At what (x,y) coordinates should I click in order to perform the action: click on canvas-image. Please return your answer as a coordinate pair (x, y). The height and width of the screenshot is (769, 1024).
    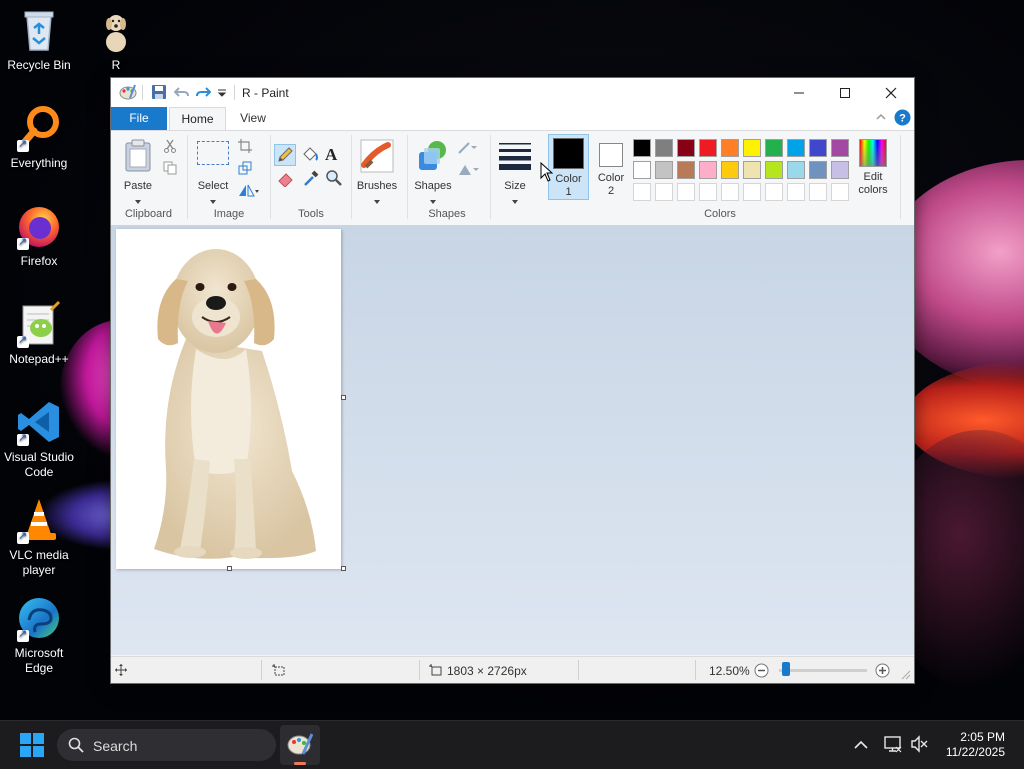
    Looking at the image, I should click on (228, 399).